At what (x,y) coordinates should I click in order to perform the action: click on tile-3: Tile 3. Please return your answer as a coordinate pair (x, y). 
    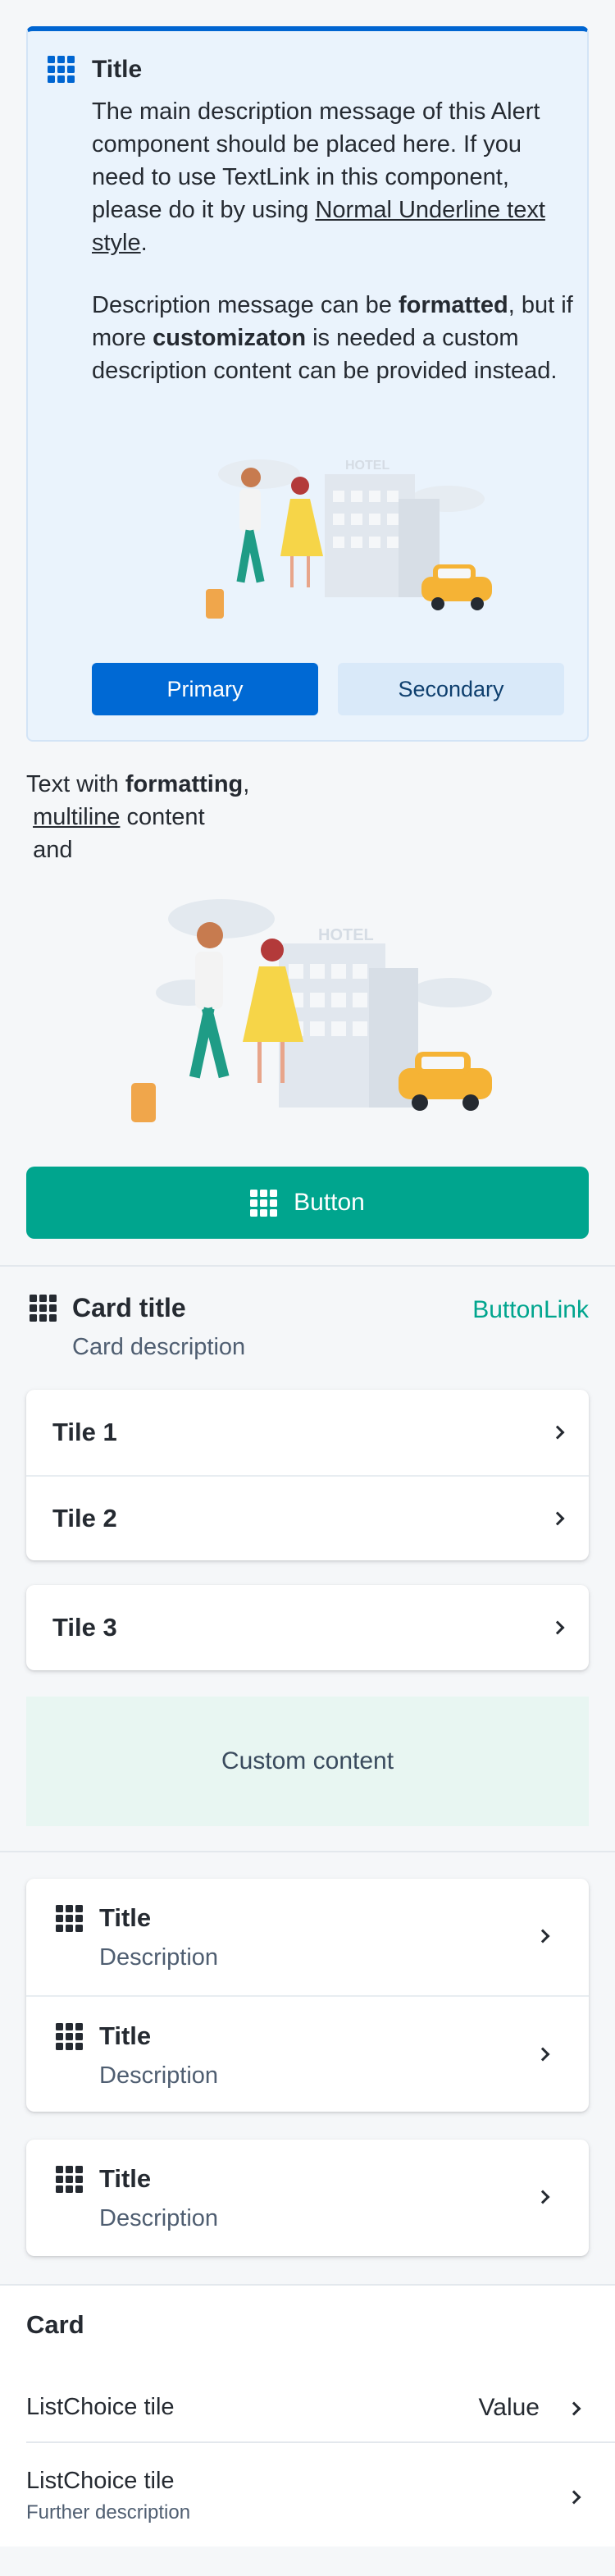
    Looking at the image, I should click on (307, 1628).